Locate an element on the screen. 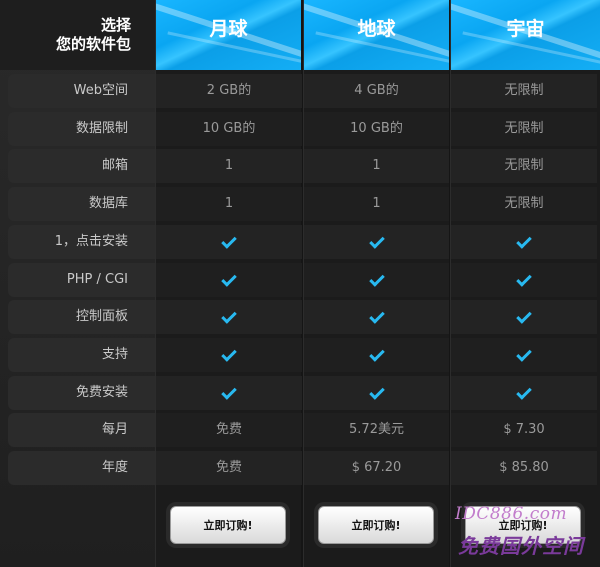 The height and width of the screenshot is (567, 600). feature-label: PHP / CGI is located at coordinates (81, 280).